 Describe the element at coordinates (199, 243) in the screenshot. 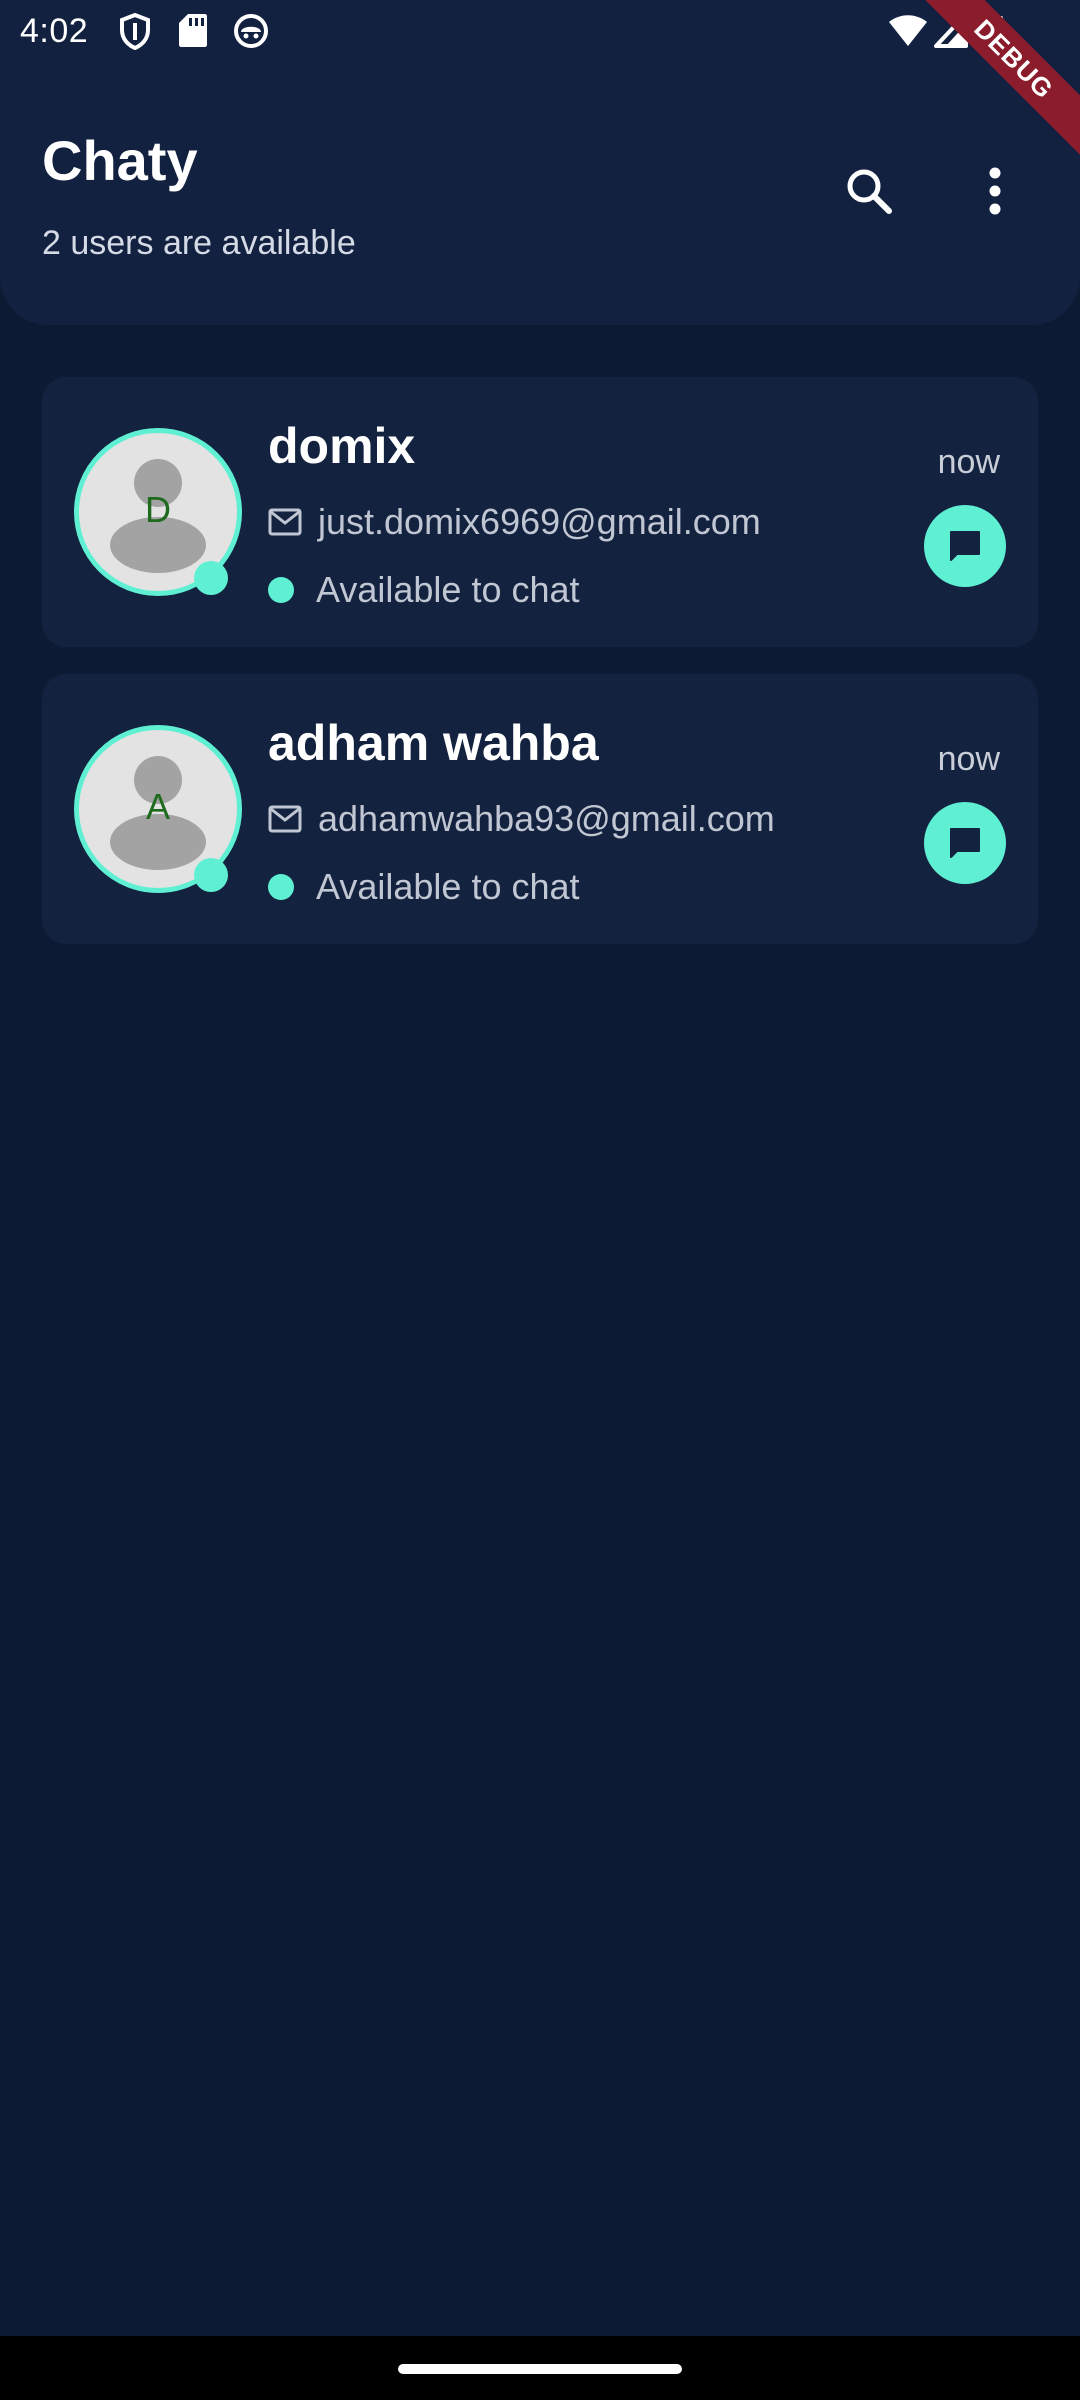

I see `app-subtitle: 2 users are available` at that location.